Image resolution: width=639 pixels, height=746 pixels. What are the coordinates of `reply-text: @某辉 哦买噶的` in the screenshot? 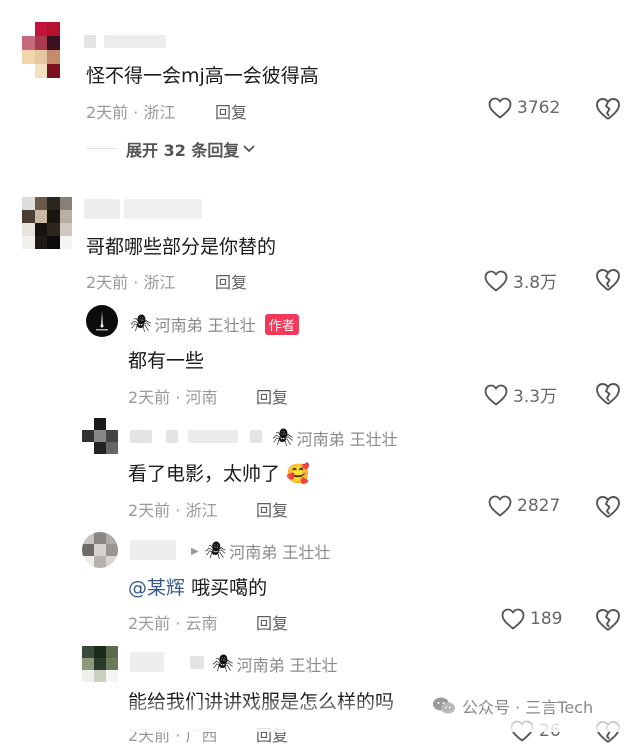 It's located at (197, 586).